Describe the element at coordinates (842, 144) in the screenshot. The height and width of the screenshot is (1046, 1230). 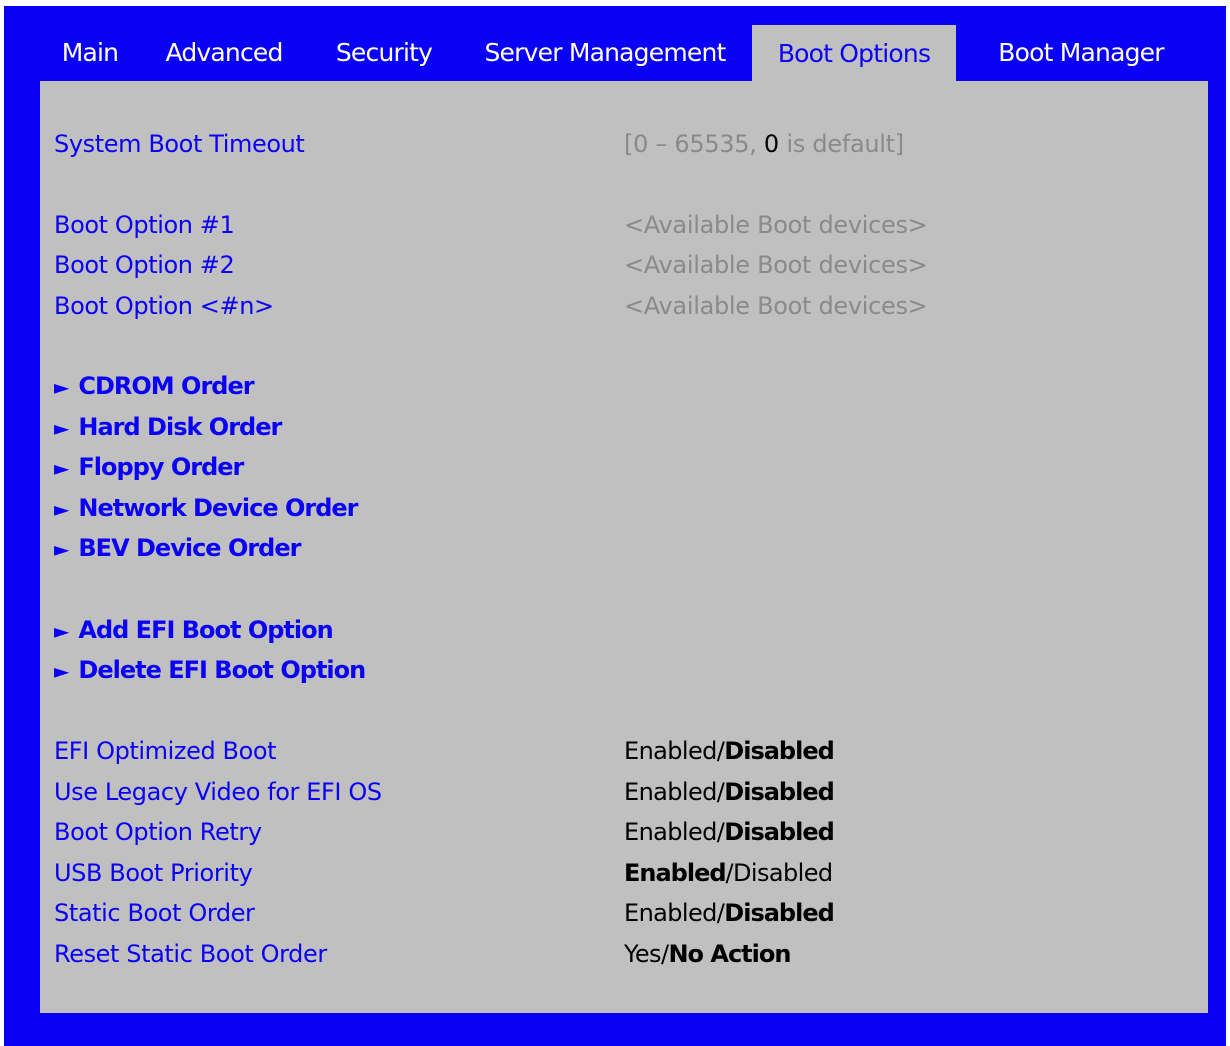
I see `timeout-default-text: is default]` at that location.